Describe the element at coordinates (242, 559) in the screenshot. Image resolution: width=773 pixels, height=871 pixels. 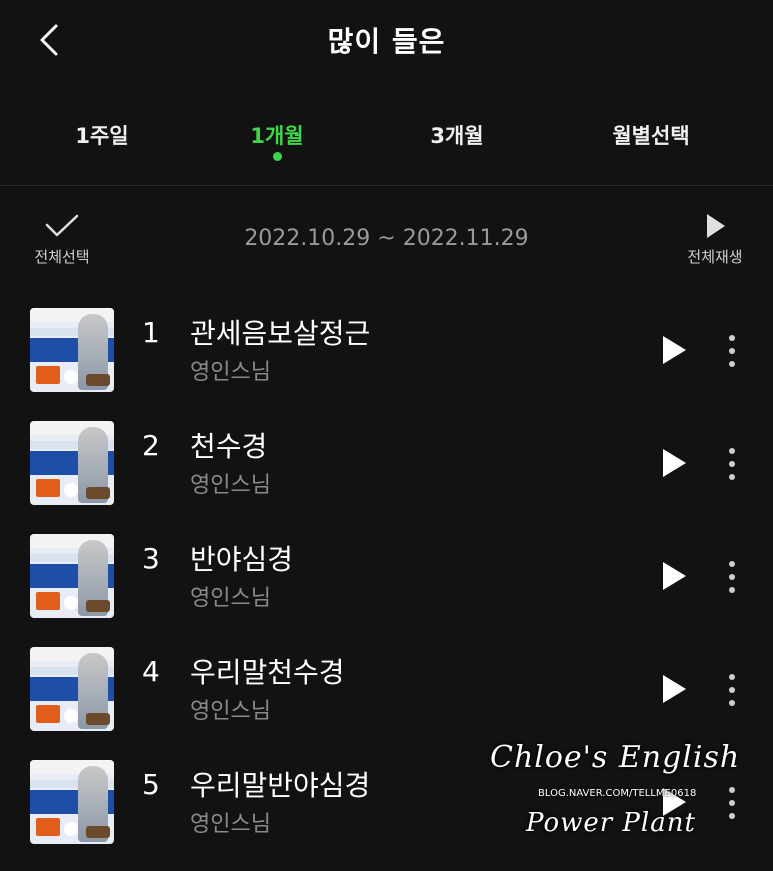
I see `track-title: 반야심경` at that location.